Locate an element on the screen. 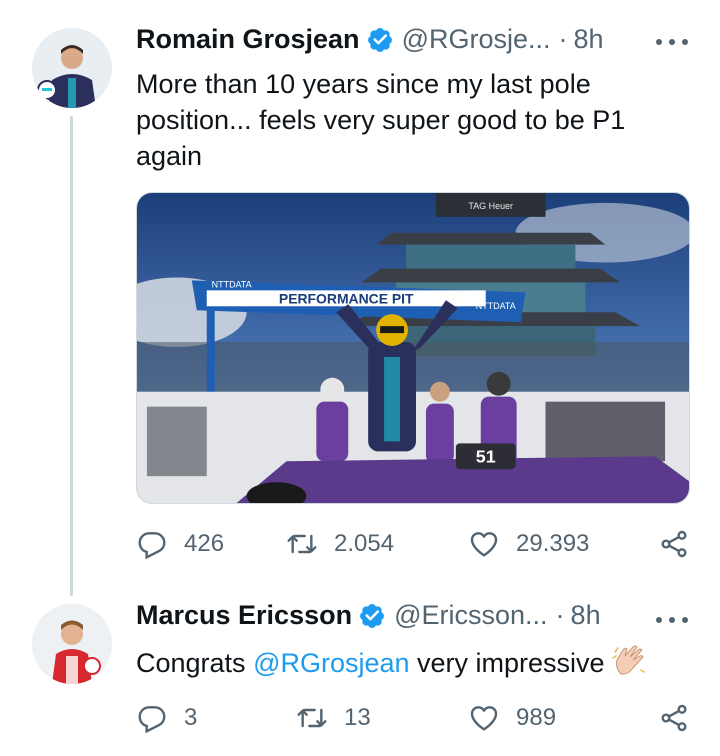  retweet-count: 2.054 is located at coordinates (364, 543).